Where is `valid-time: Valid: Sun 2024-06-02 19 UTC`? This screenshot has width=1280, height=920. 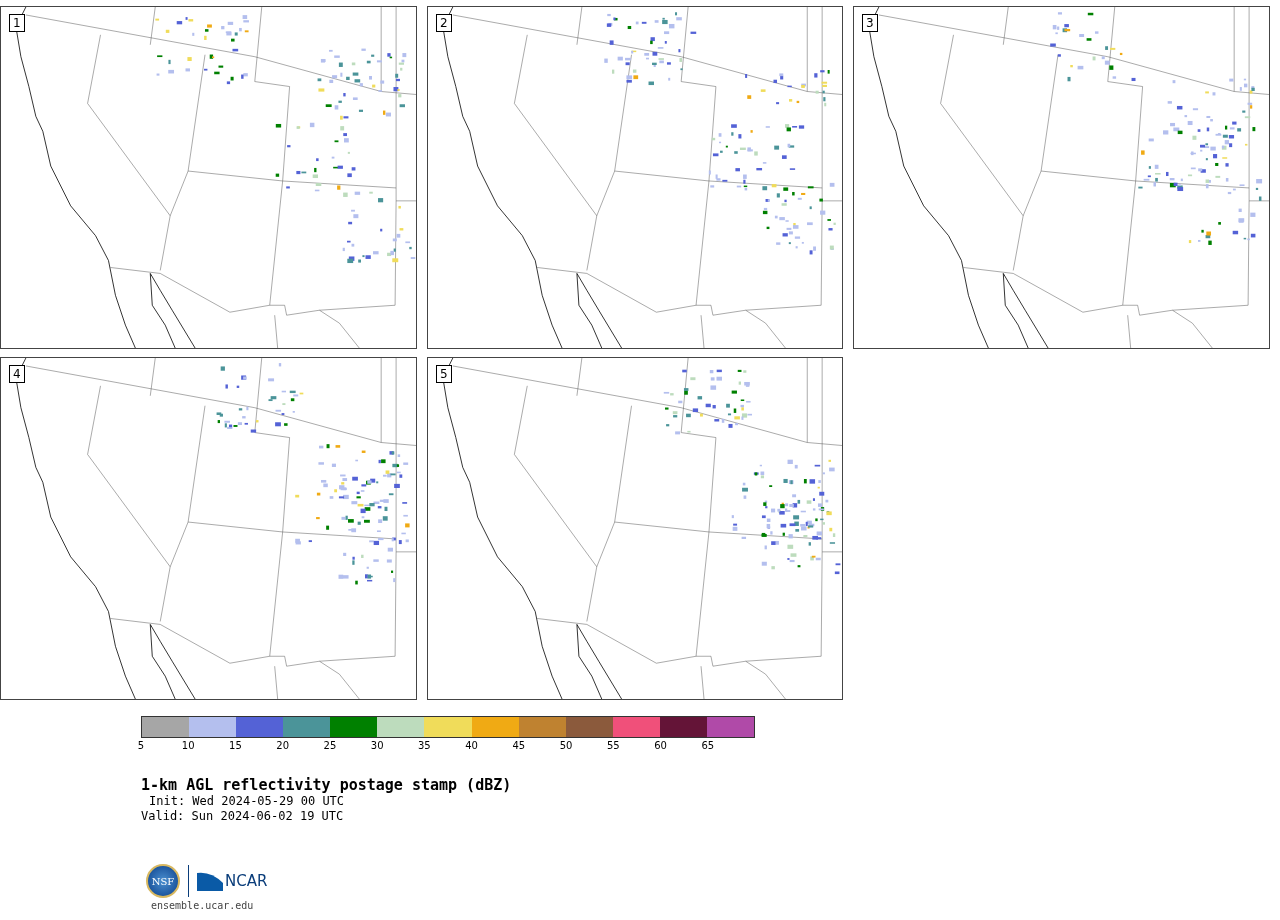
valid-time: Valid: Sun 2024-06-02 19 UTC is located at coordinates (243, 816).